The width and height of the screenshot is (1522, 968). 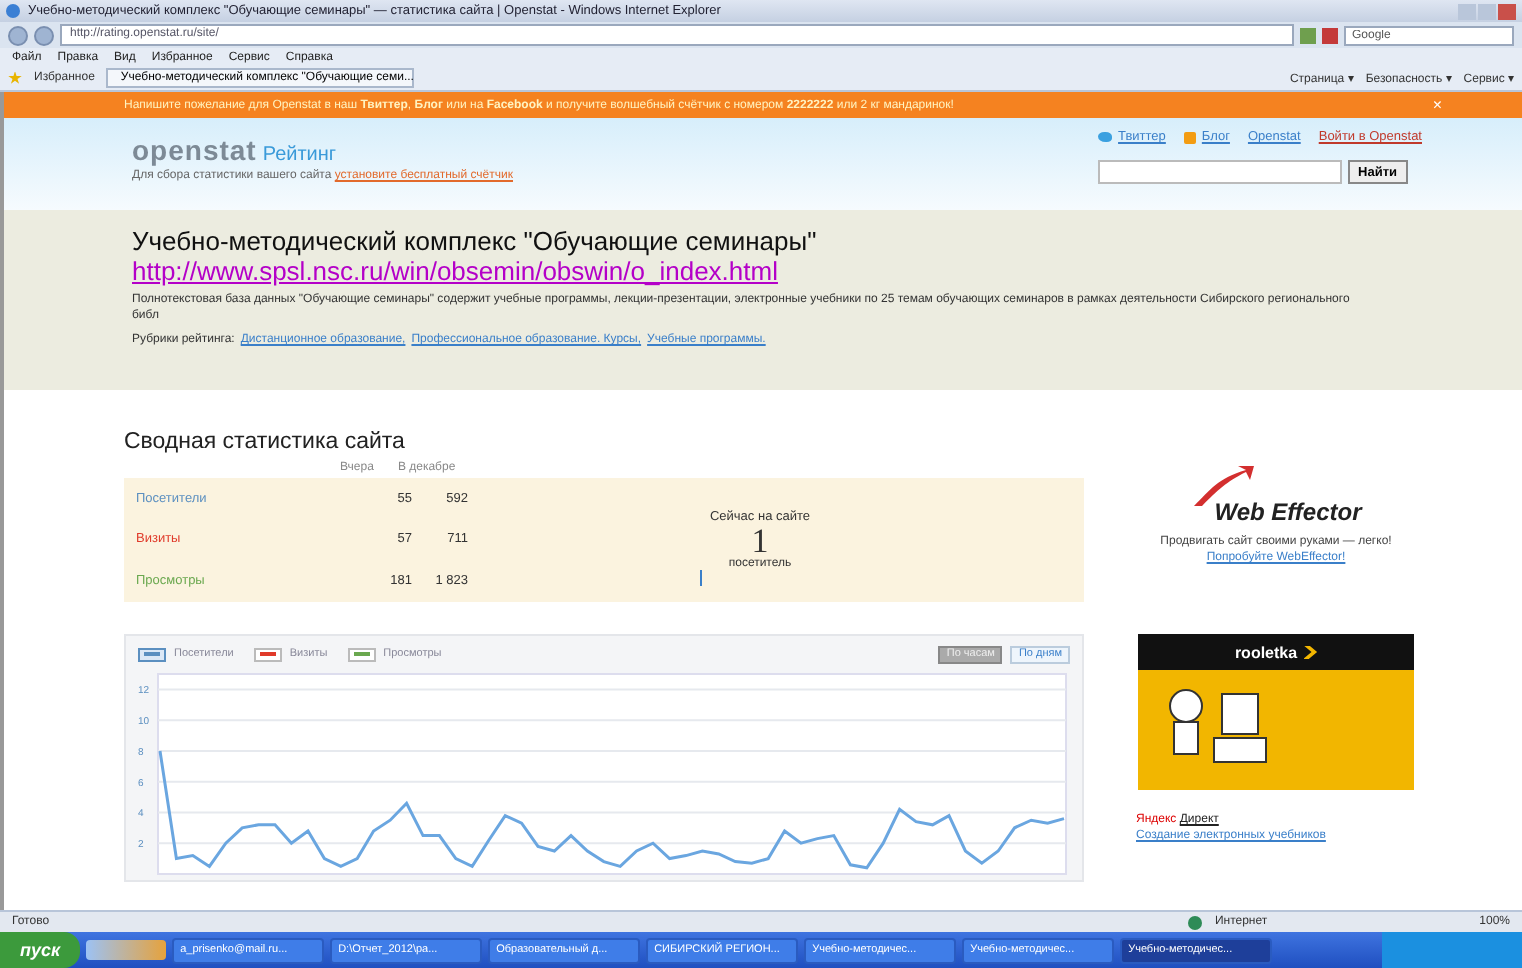 I want to click on logo-subtitle: Рейтинг, so click(x=299, y=155).